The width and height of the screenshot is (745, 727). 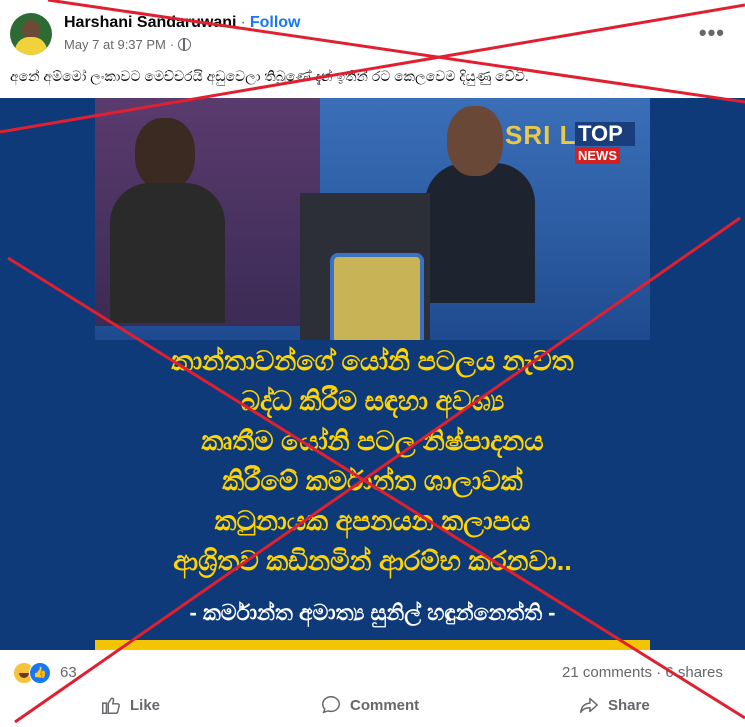 I want to click on share-arrow-icon, so click(x=589, y=705).